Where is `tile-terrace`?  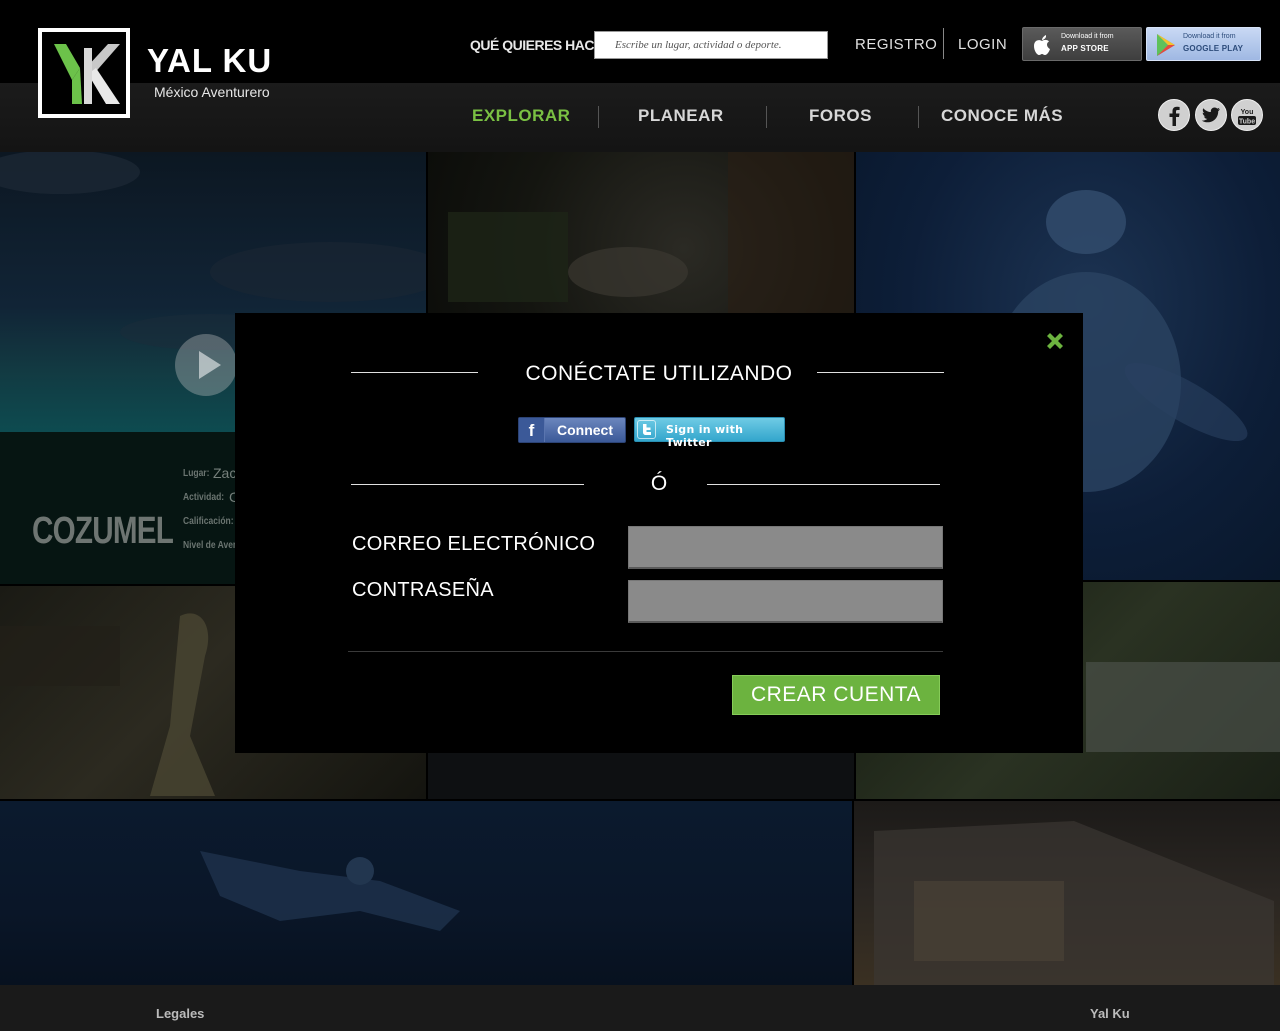
tile-terrace is located at coordinates (641, 232).